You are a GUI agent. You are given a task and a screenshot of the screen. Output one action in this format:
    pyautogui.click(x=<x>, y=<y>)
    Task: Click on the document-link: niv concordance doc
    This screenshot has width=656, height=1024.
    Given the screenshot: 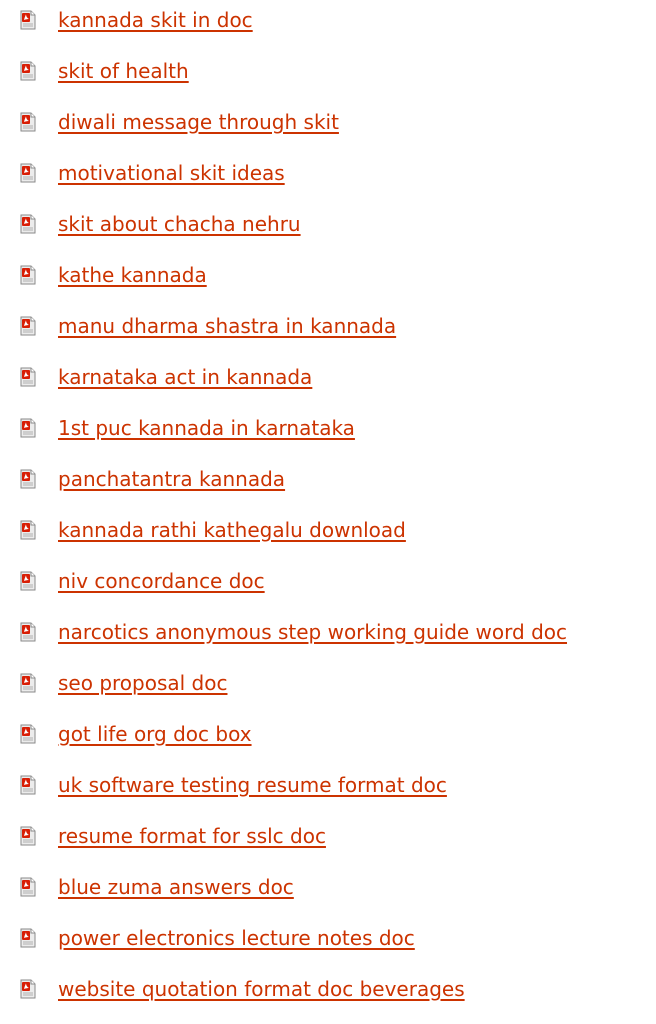 What is the action you would take?
    pyautogui.click(x=161, y=581)
    